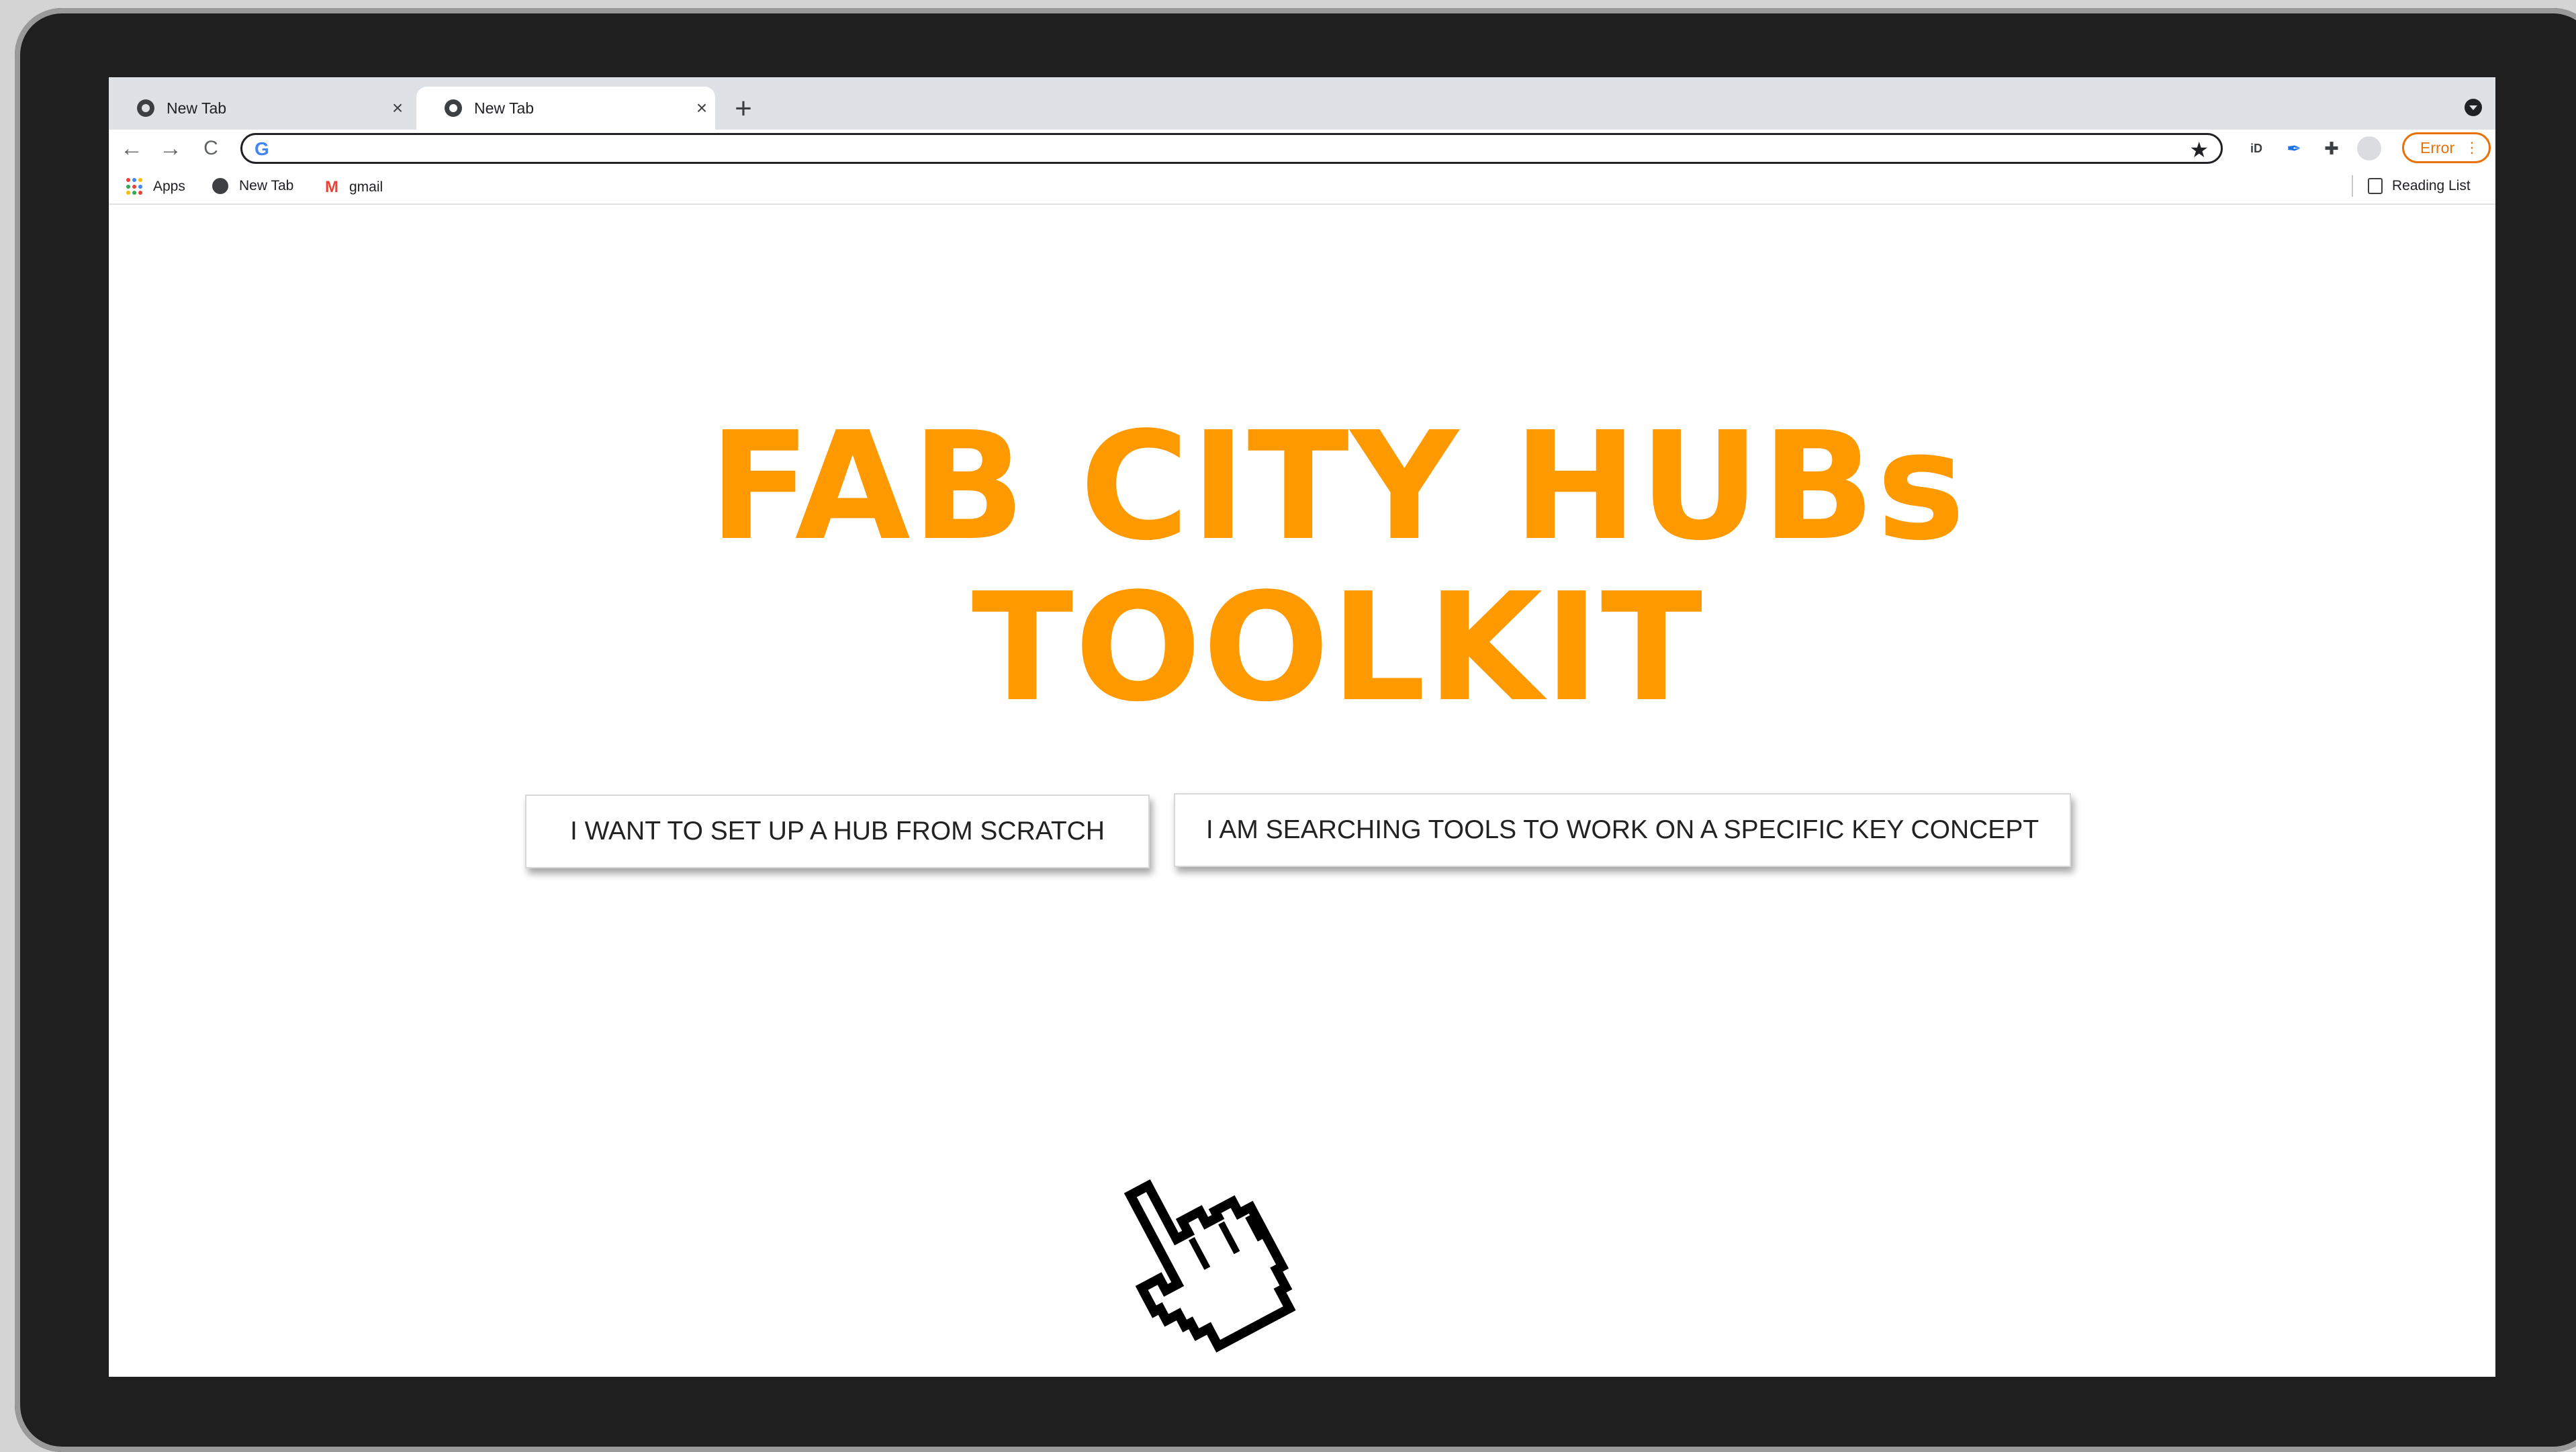 The width and height of the screenshot is (2576, 1452). I want to click on profile-avatar-icon, so click(2369, 148).